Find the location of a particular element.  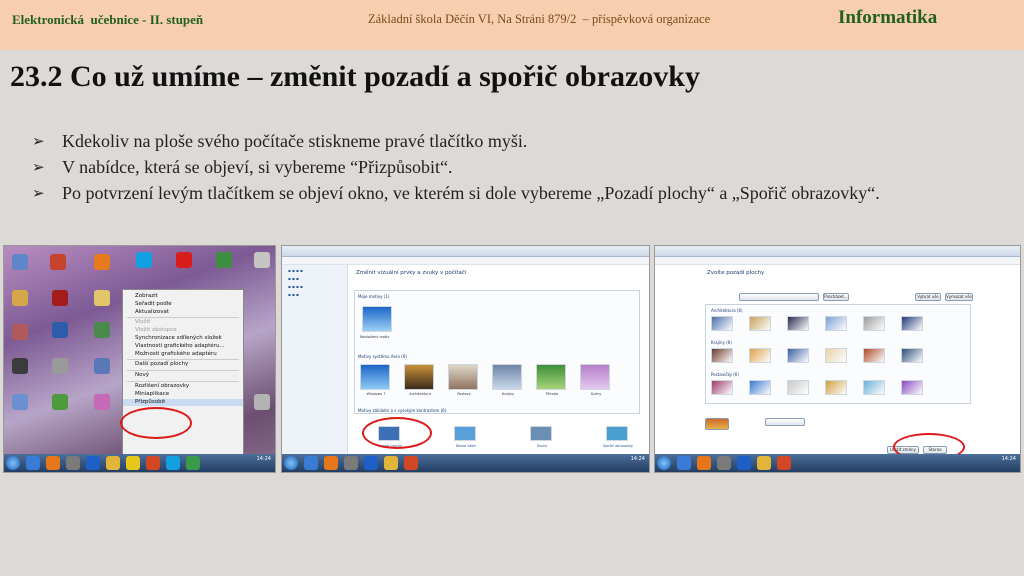

notes-icon is located at coordinates (133, 463).